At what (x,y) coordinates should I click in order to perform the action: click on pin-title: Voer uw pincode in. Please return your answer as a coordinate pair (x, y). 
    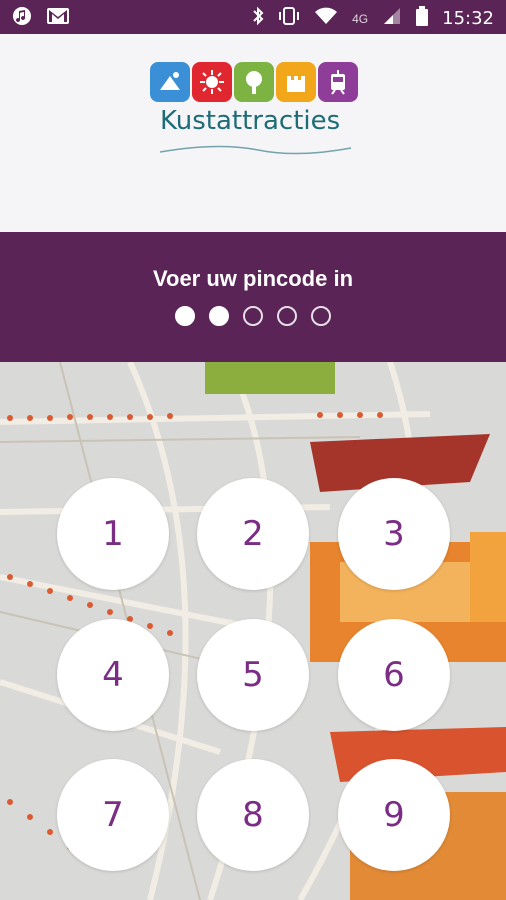
    Looking at the image, I should click on (253, 278).